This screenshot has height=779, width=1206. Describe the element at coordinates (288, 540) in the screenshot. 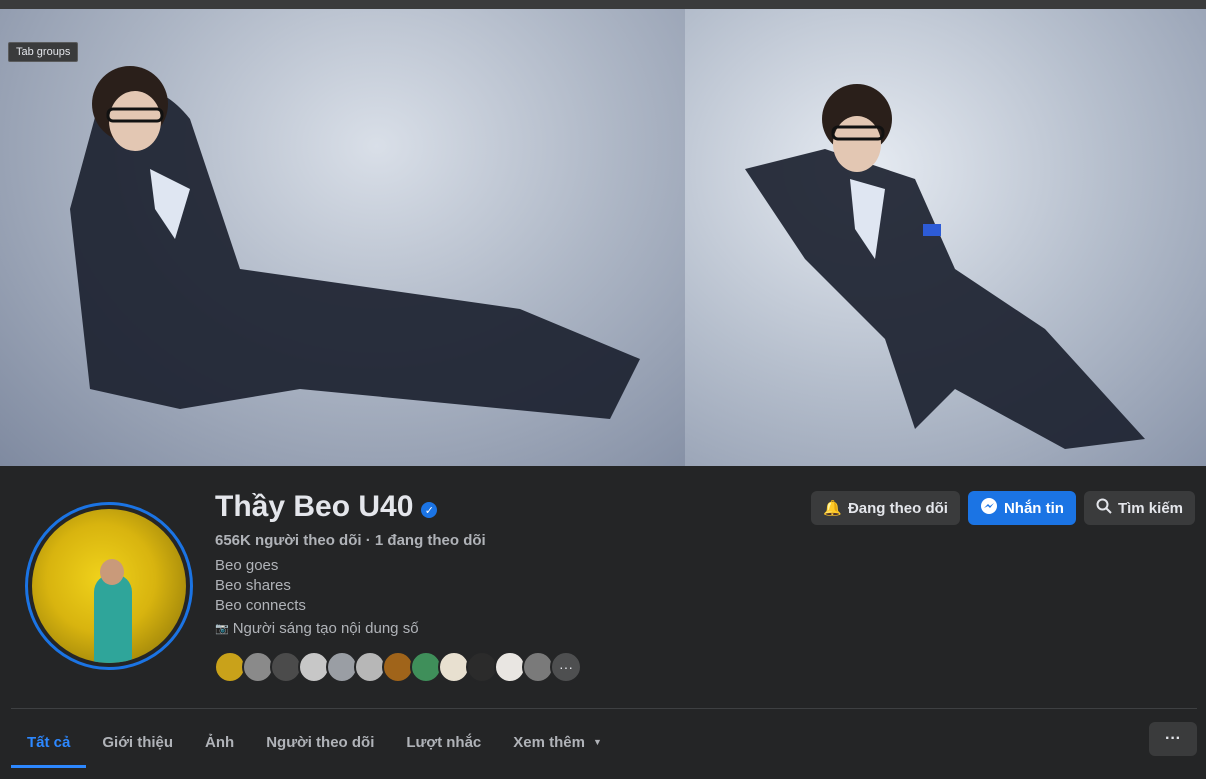

I see `followers-count: 656K người theo dõi` at that location.